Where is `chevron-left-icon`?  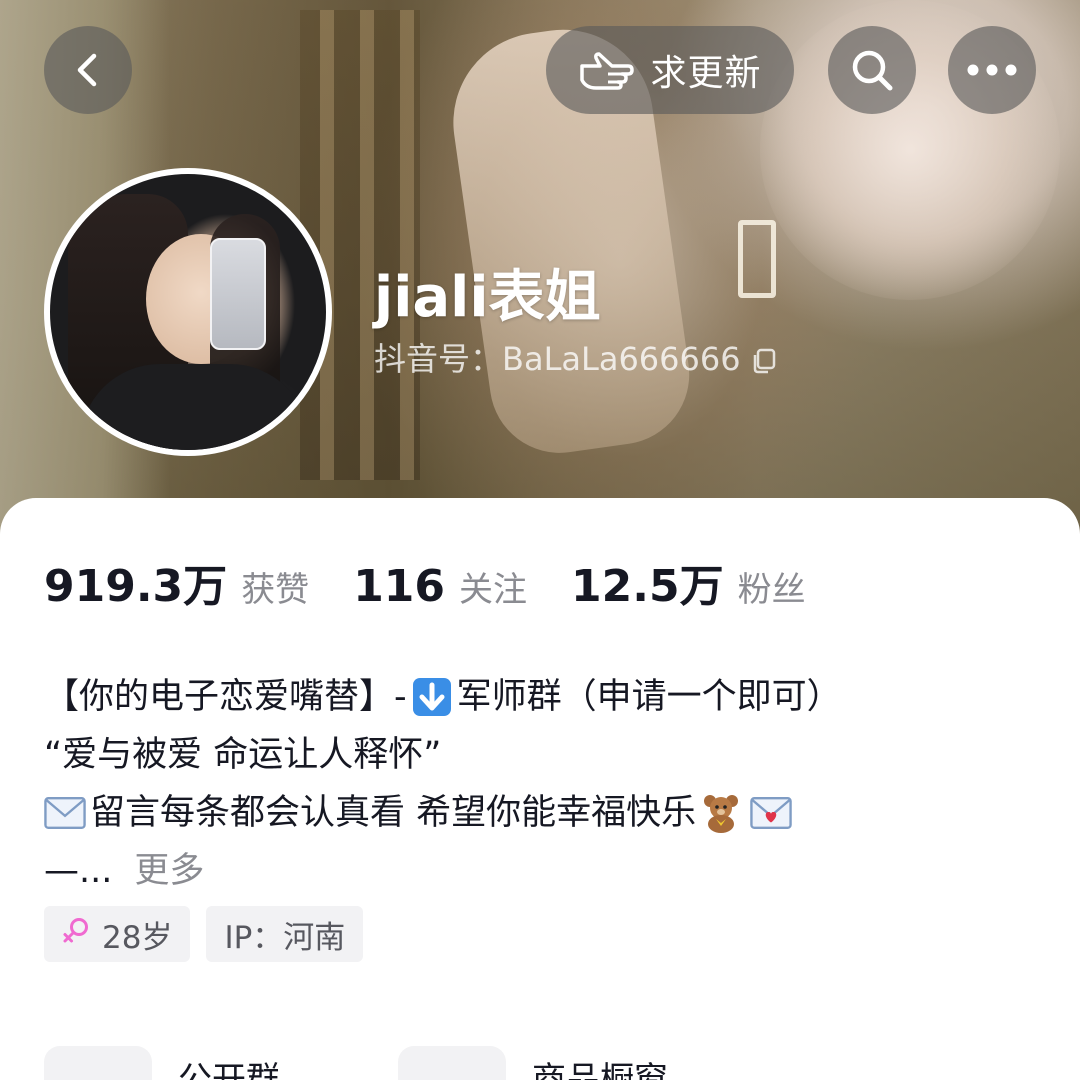 chevron-left-icon is located at coordinates (88, 70).